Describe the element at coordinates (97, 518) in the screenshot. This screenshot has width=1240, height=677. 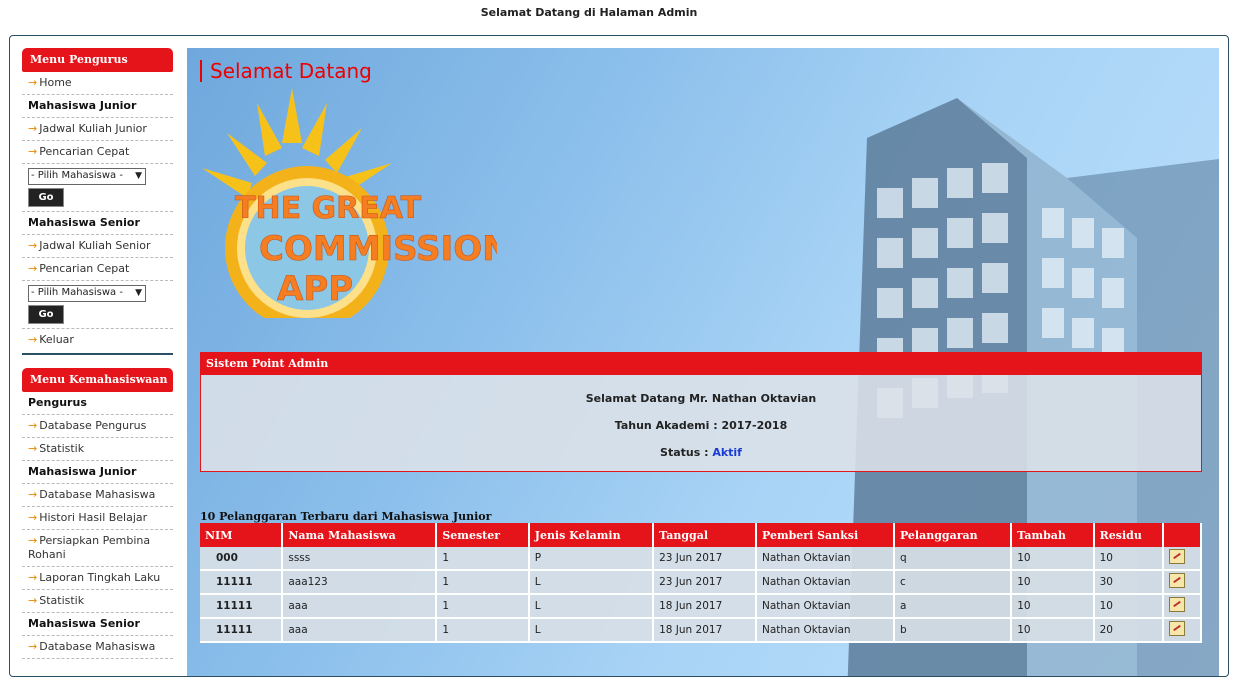
I see `sidebar-item-histori: → Histori Hasil Belajar` at that location.